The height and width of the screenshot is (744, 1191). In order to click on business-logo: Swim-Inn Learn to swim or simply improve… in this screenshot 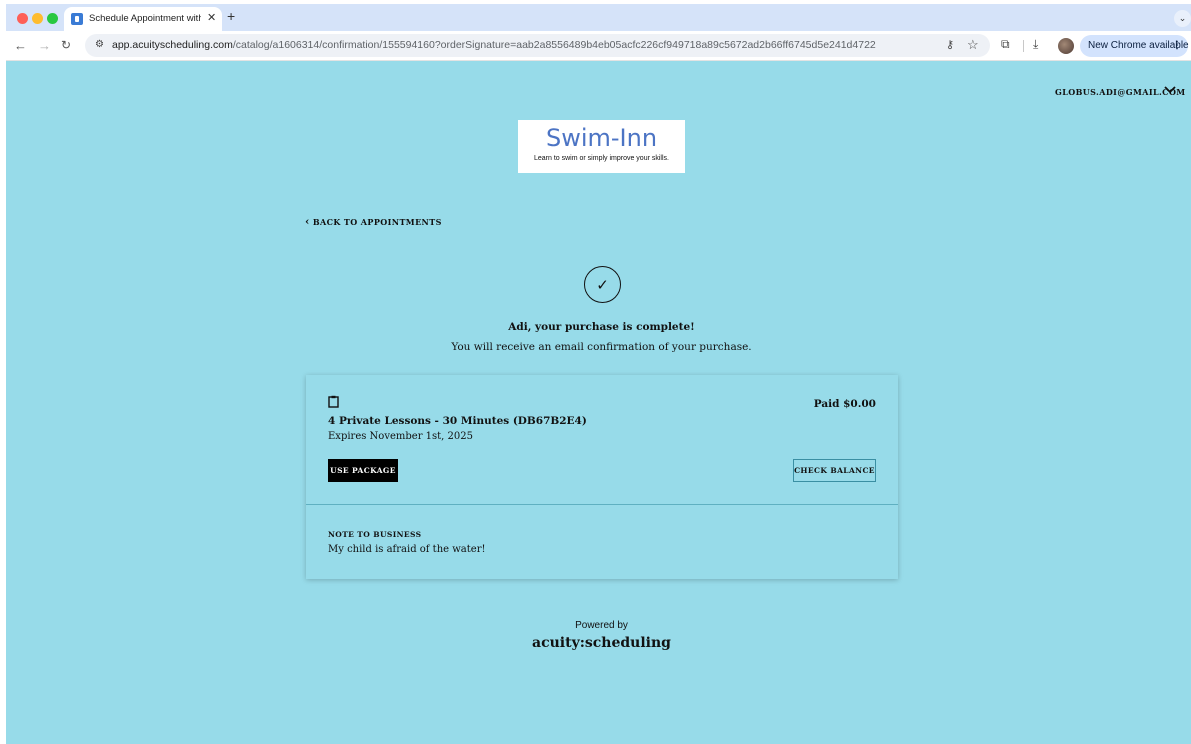, I will do `click(601, 146)`.